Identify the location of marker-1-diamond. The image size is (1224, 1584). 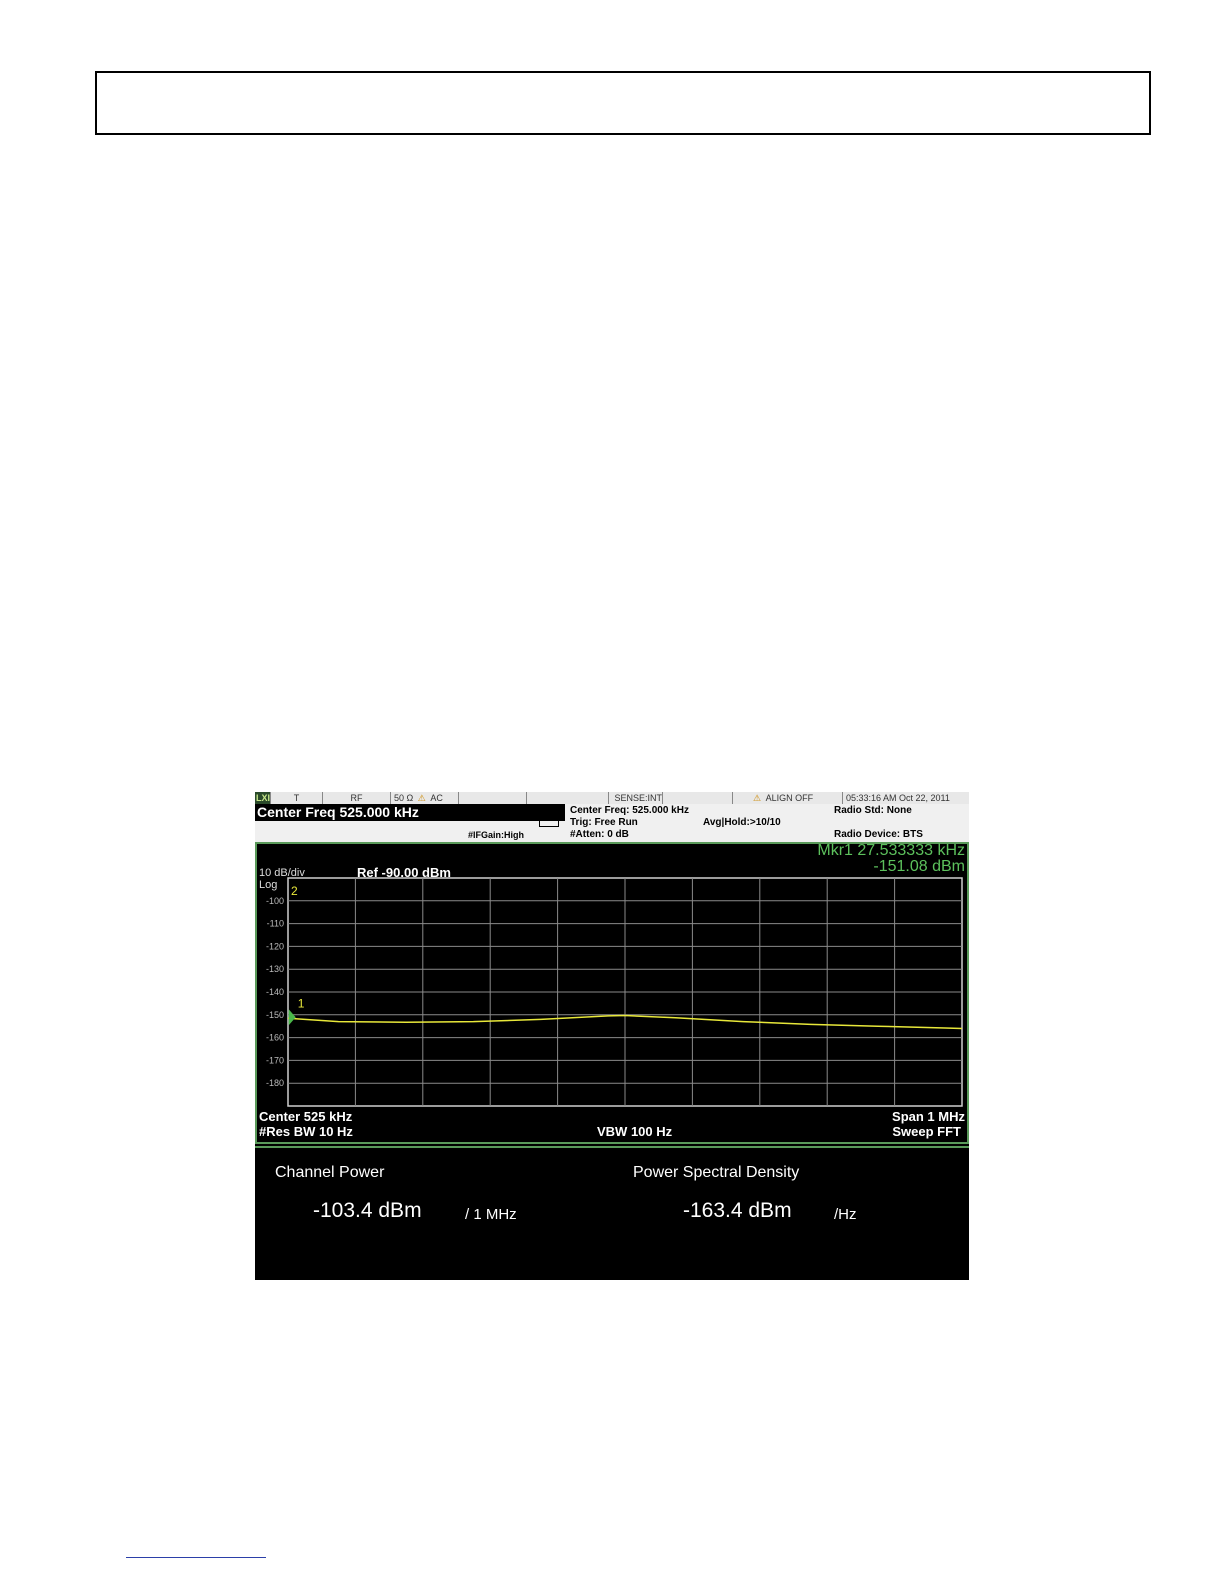
(292, 1017).